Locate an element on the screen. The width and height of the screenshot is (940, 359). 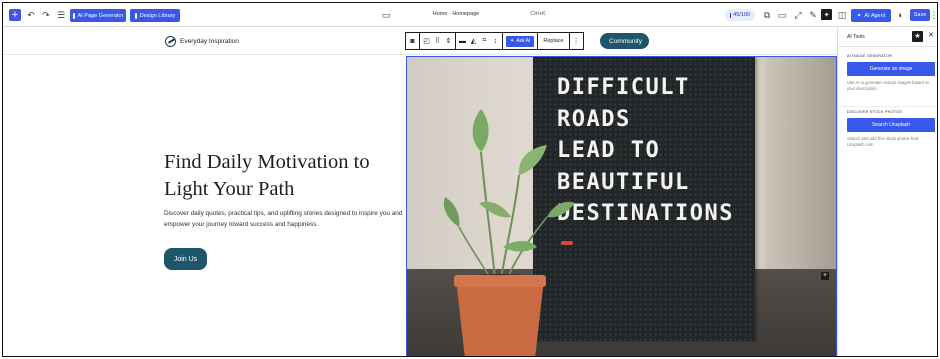
plus-icon: + is located at coordinates (15, 15).